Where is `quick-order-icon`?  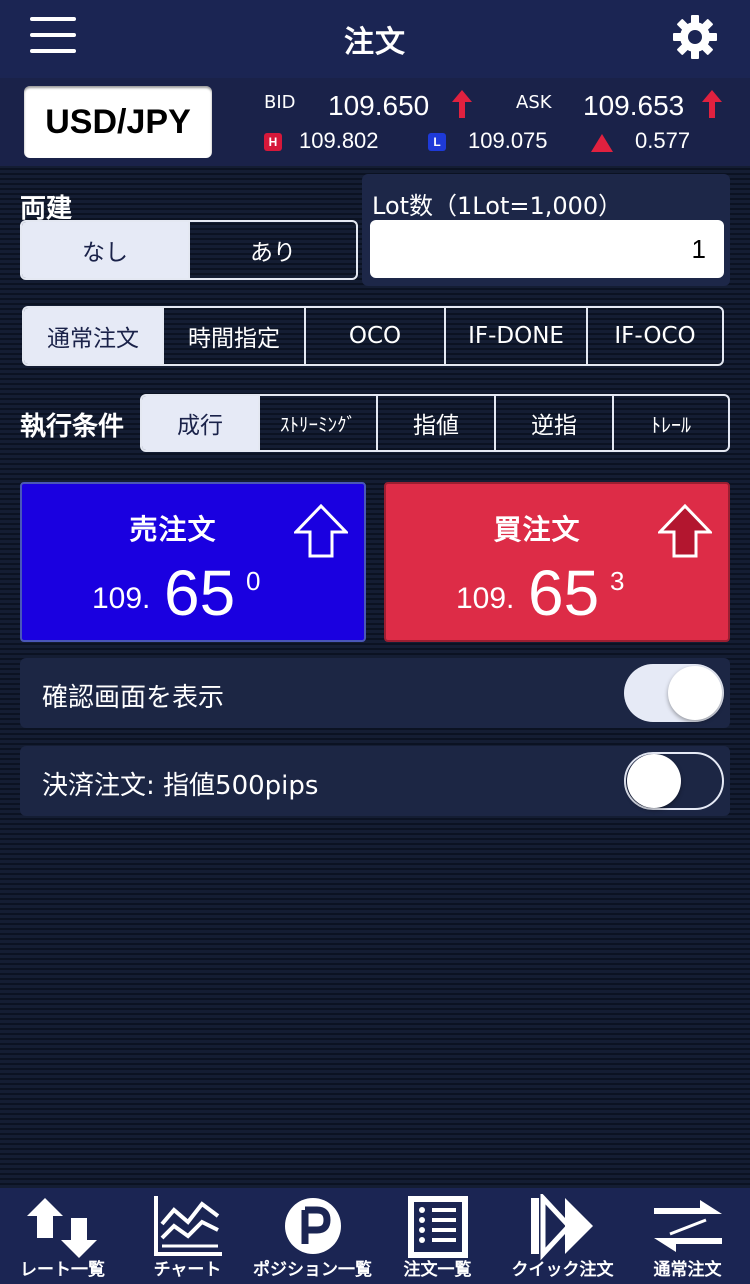 quick-order-icon is located at coordinates (561, 1227).